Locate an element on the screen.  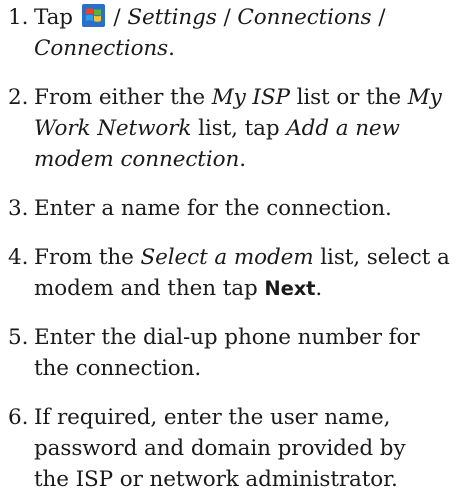
step-text: Enter a name for the connection. is located at coordinates (213, 208).